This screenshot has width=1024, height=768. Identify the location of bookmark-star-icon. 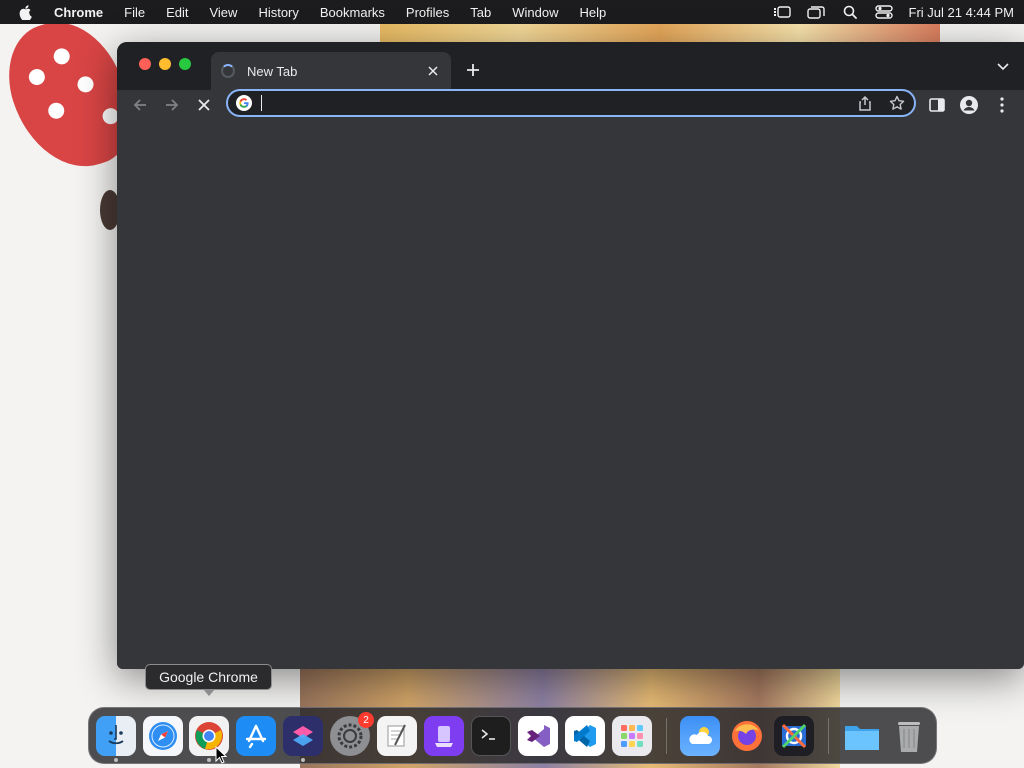
(897, 103).